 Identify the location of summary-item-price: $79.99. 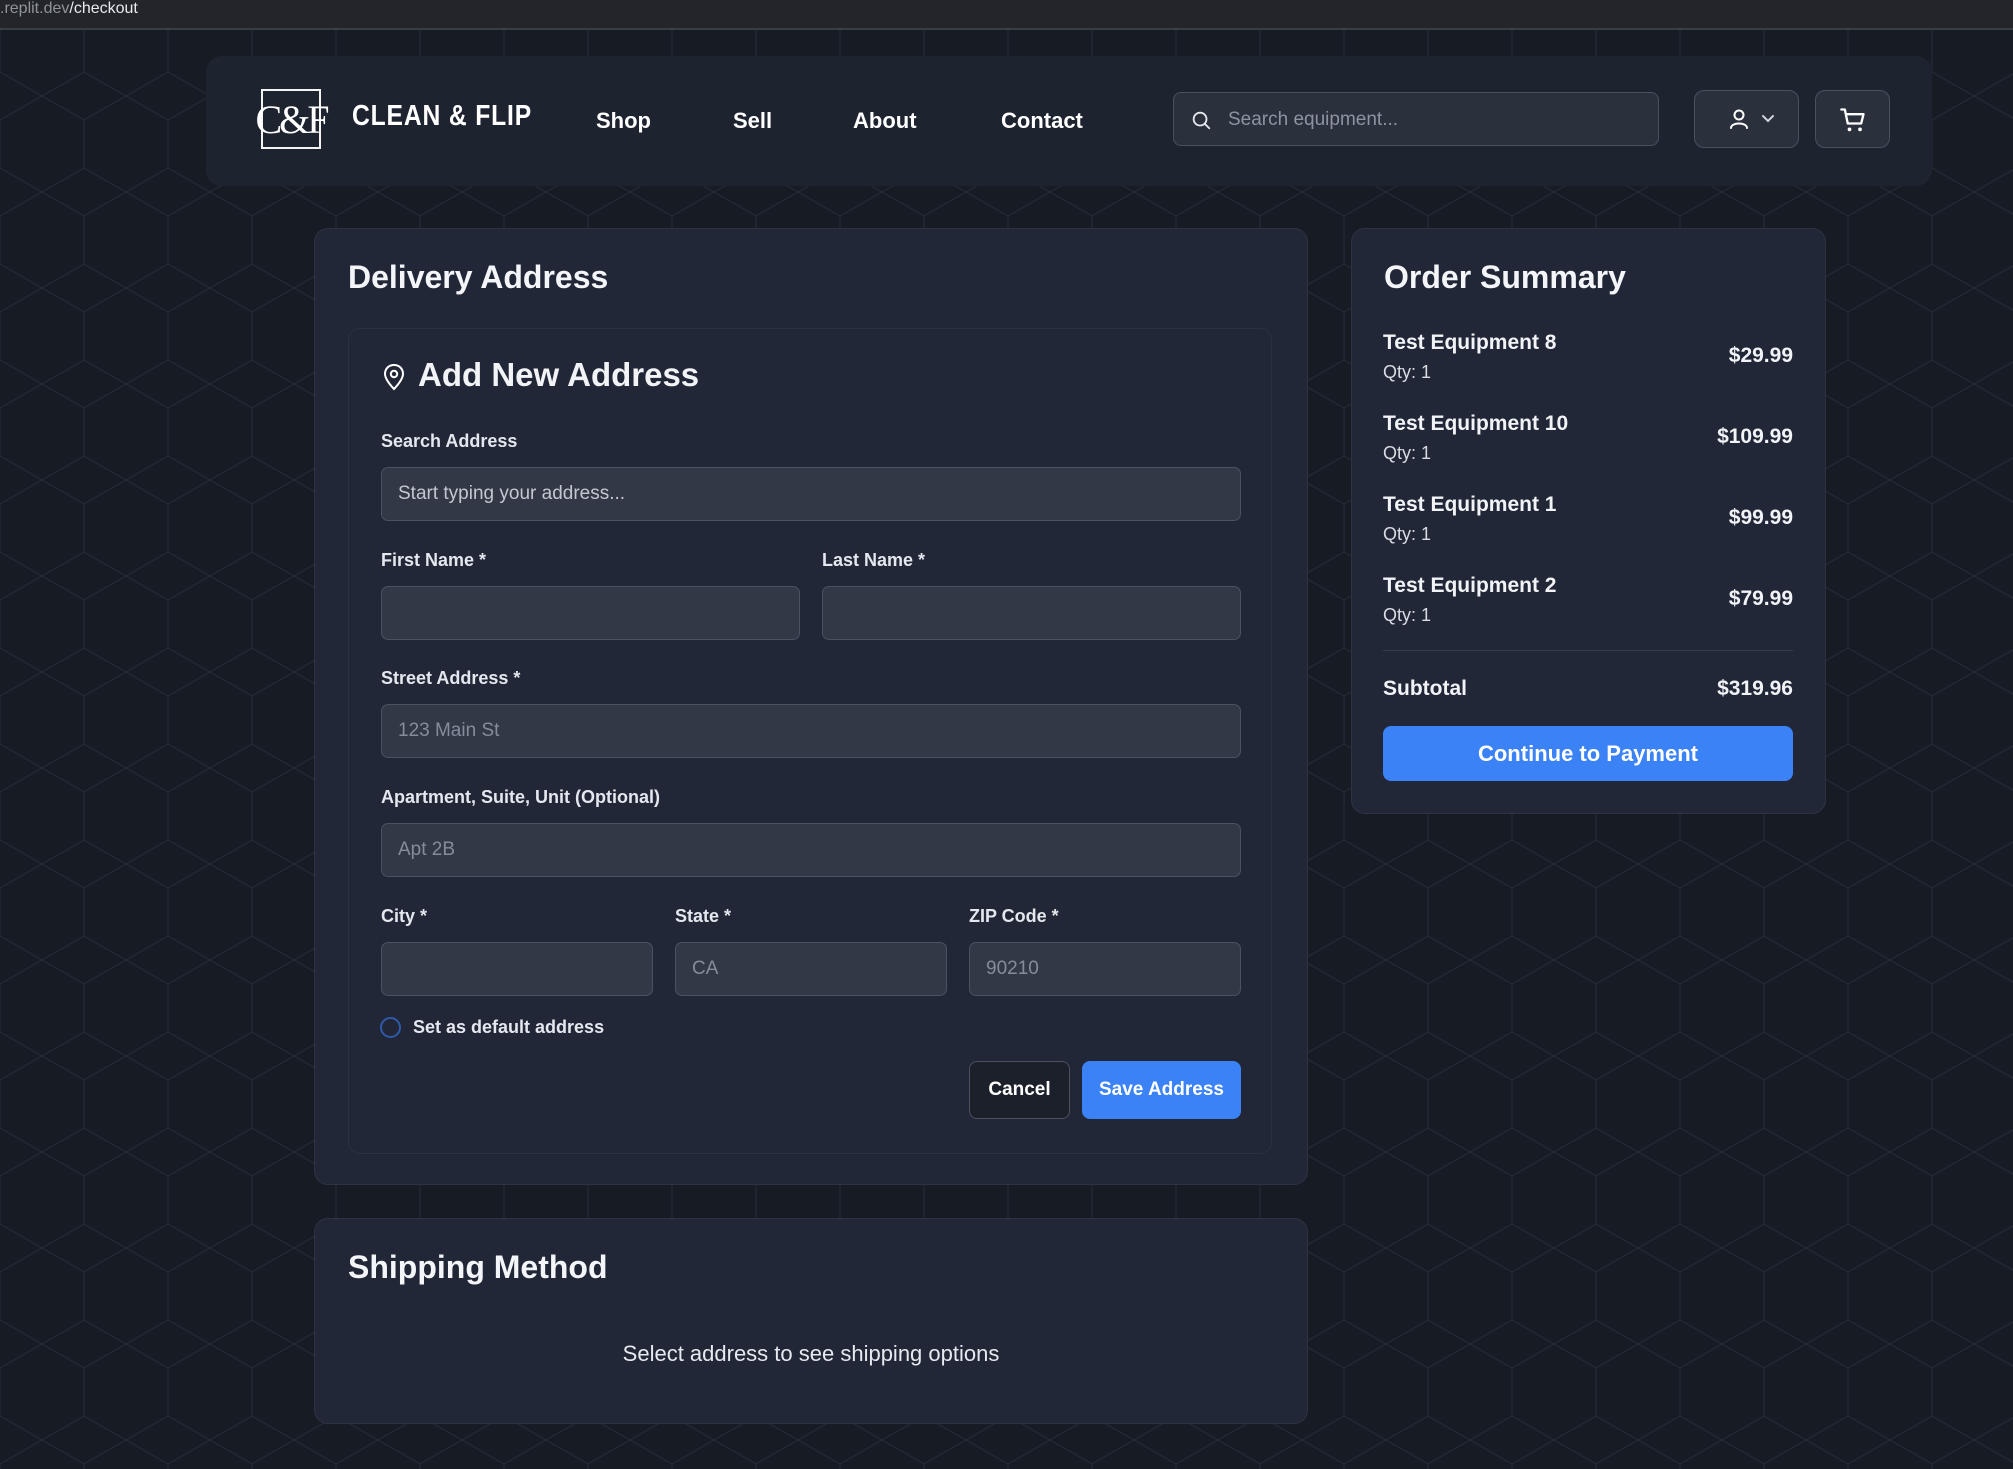
(1760, 598).